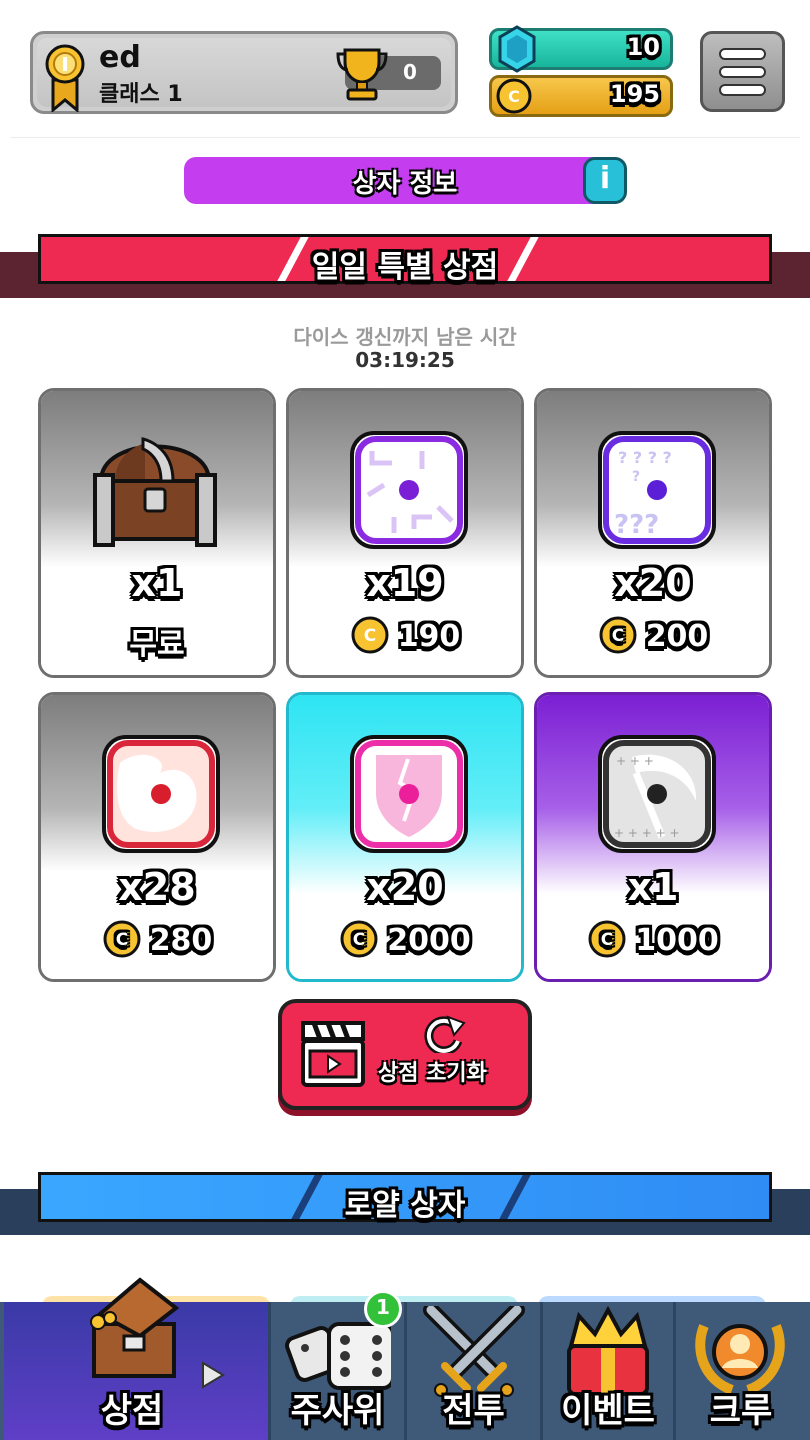  Describe the element at coordinates (333, 1054) in the screenshot. I see `clapperboard-icon` at that location.